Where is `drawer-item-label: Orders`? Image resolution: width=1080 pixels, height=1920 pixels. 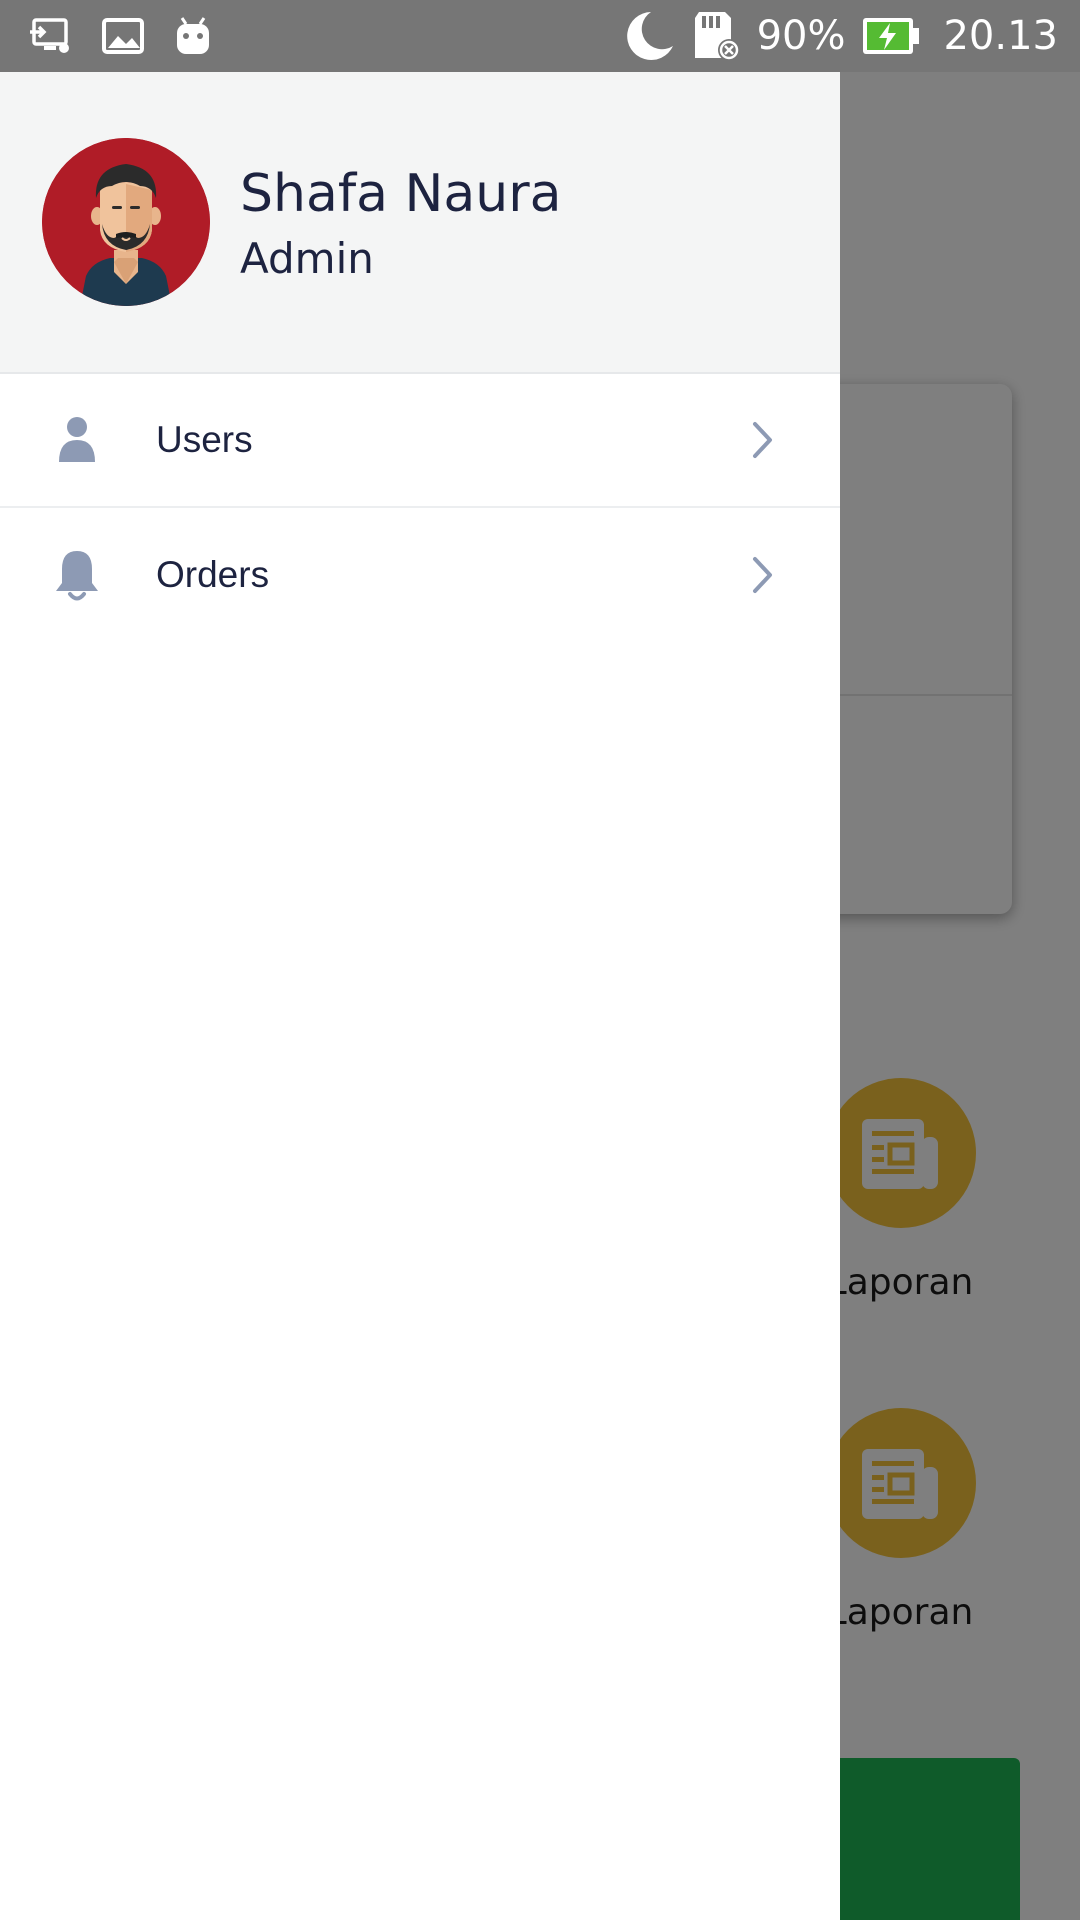 drawer-item-label: Orders is located at coordinates (213, 574).